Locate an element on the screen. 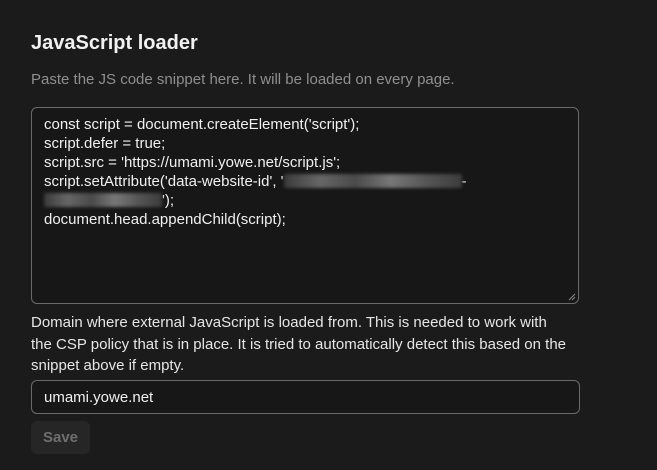 This screenshot has height=470, width=657. section-title: JavaScript loader is located at coordinates (114, 43).